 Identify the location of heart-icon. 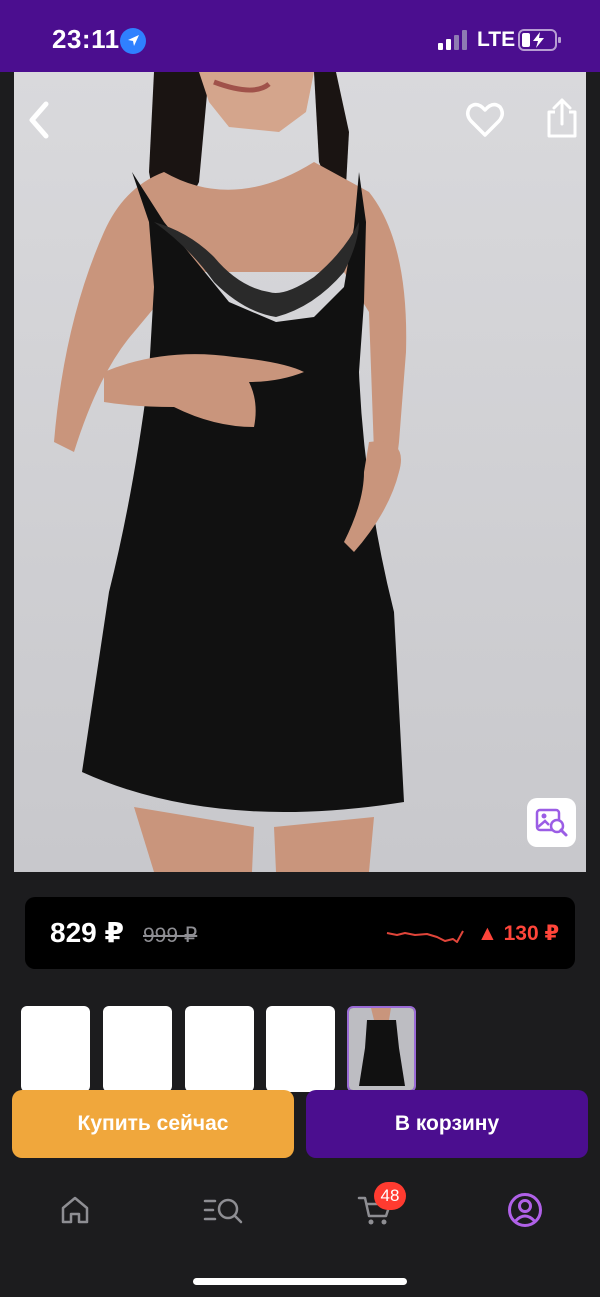
(485, 120).